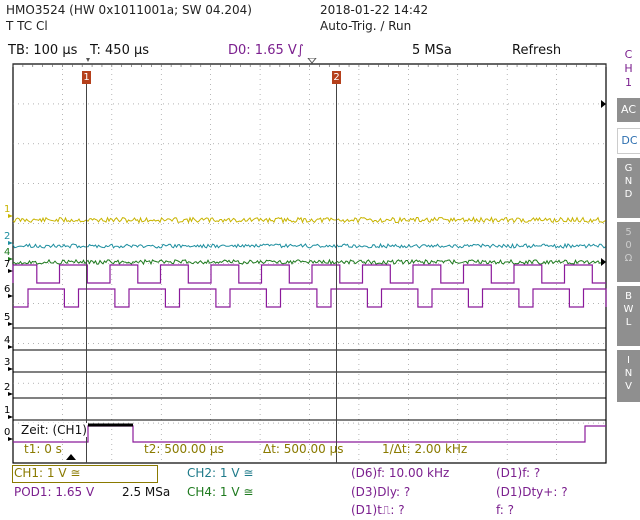  I want to click on measurement-d1-duty: (D1)Dty+: ?, so click(532, 492).